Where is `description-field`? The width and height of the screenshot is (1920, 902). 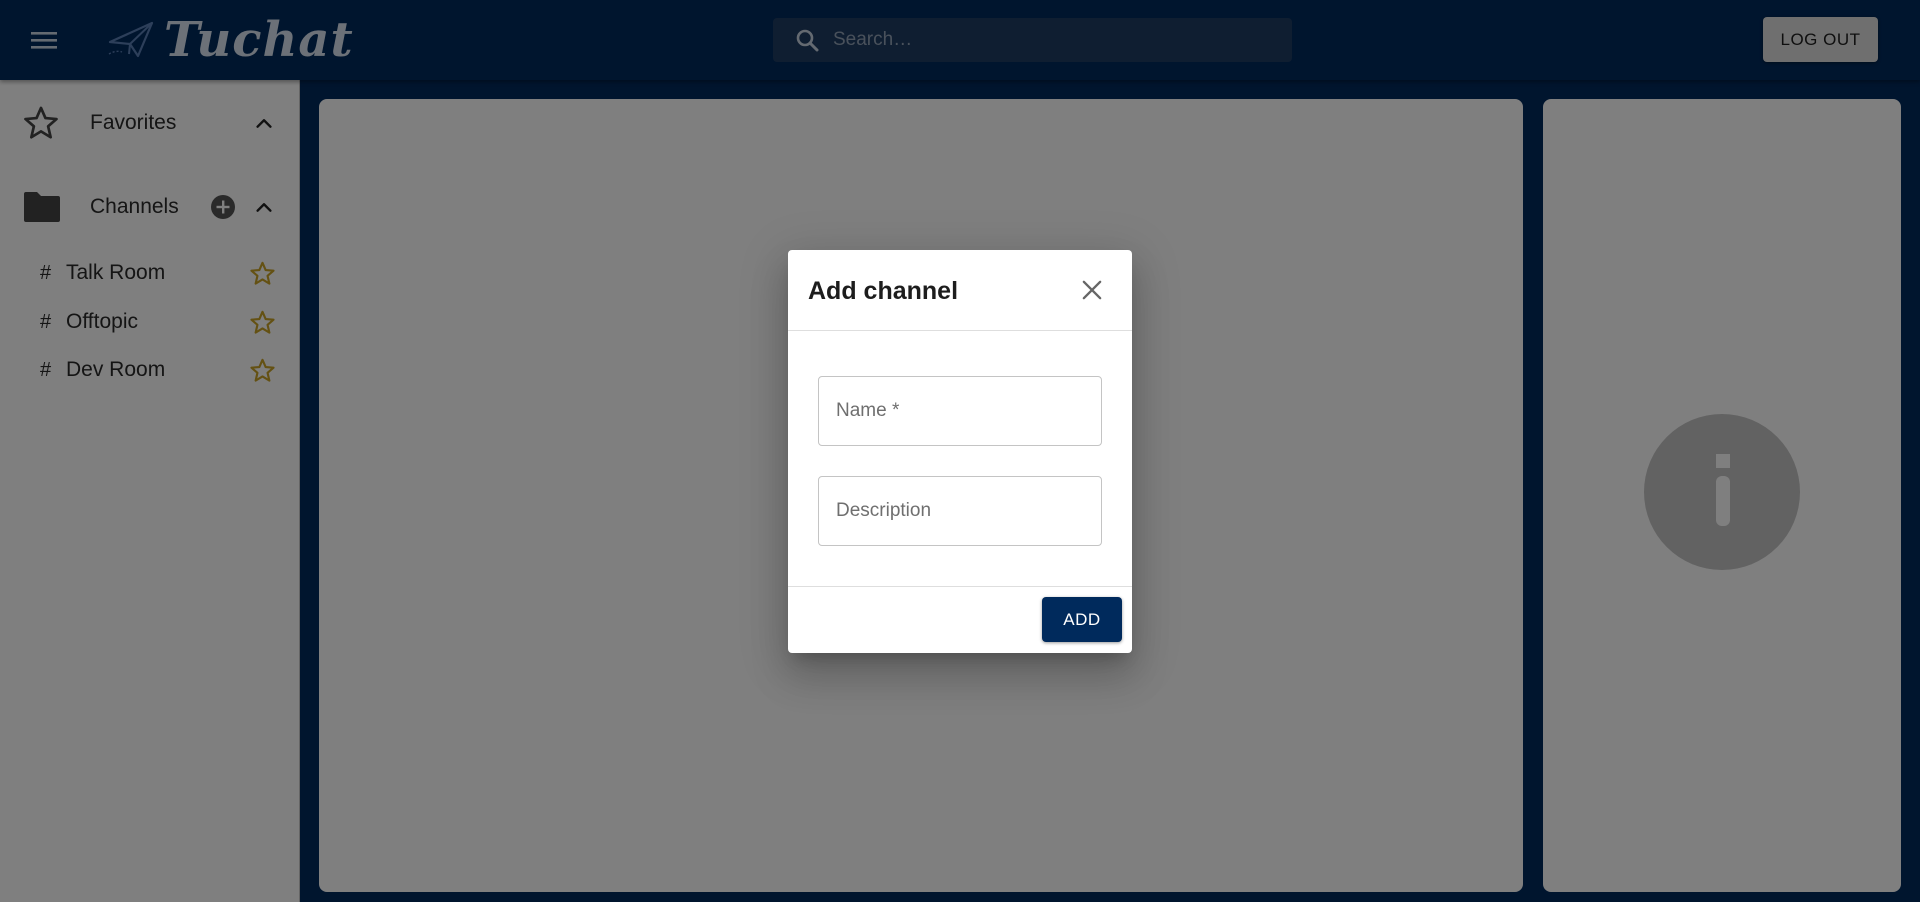
description-field is located at coordinates (960, 511).